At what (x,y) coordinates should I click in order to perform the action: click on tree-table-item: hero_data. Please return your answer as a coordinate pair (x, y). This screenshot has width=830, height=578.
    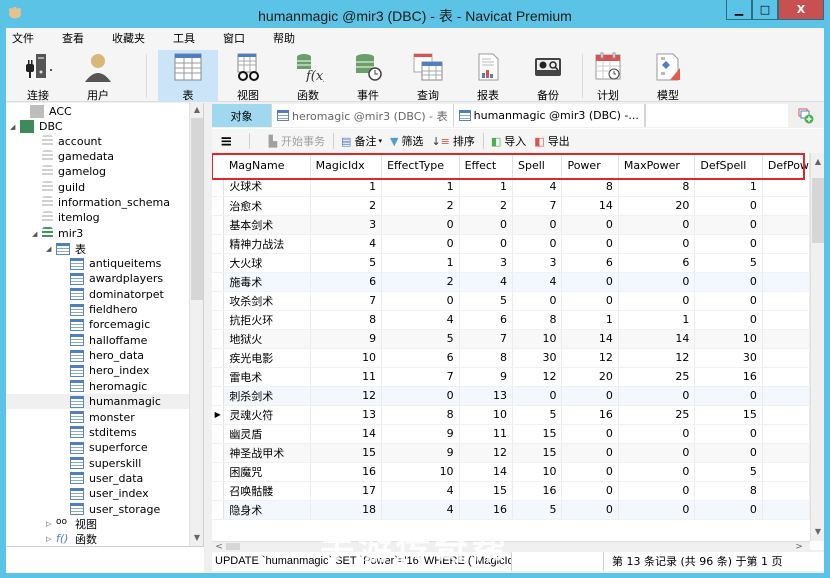
    Looking at the image, I should click on (107, 355).